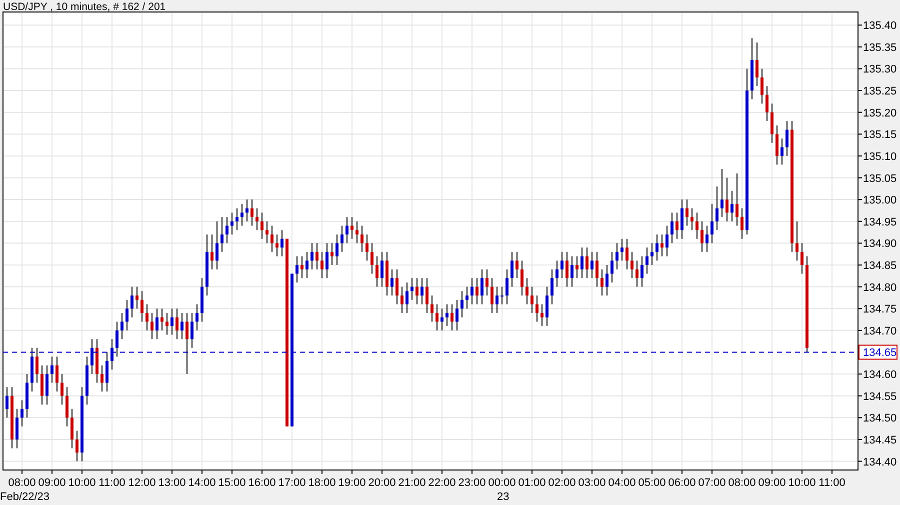 The height and width of the screenshot is (505, 900). I want to click on x-tick-label: 02:00, so click(562, 479).